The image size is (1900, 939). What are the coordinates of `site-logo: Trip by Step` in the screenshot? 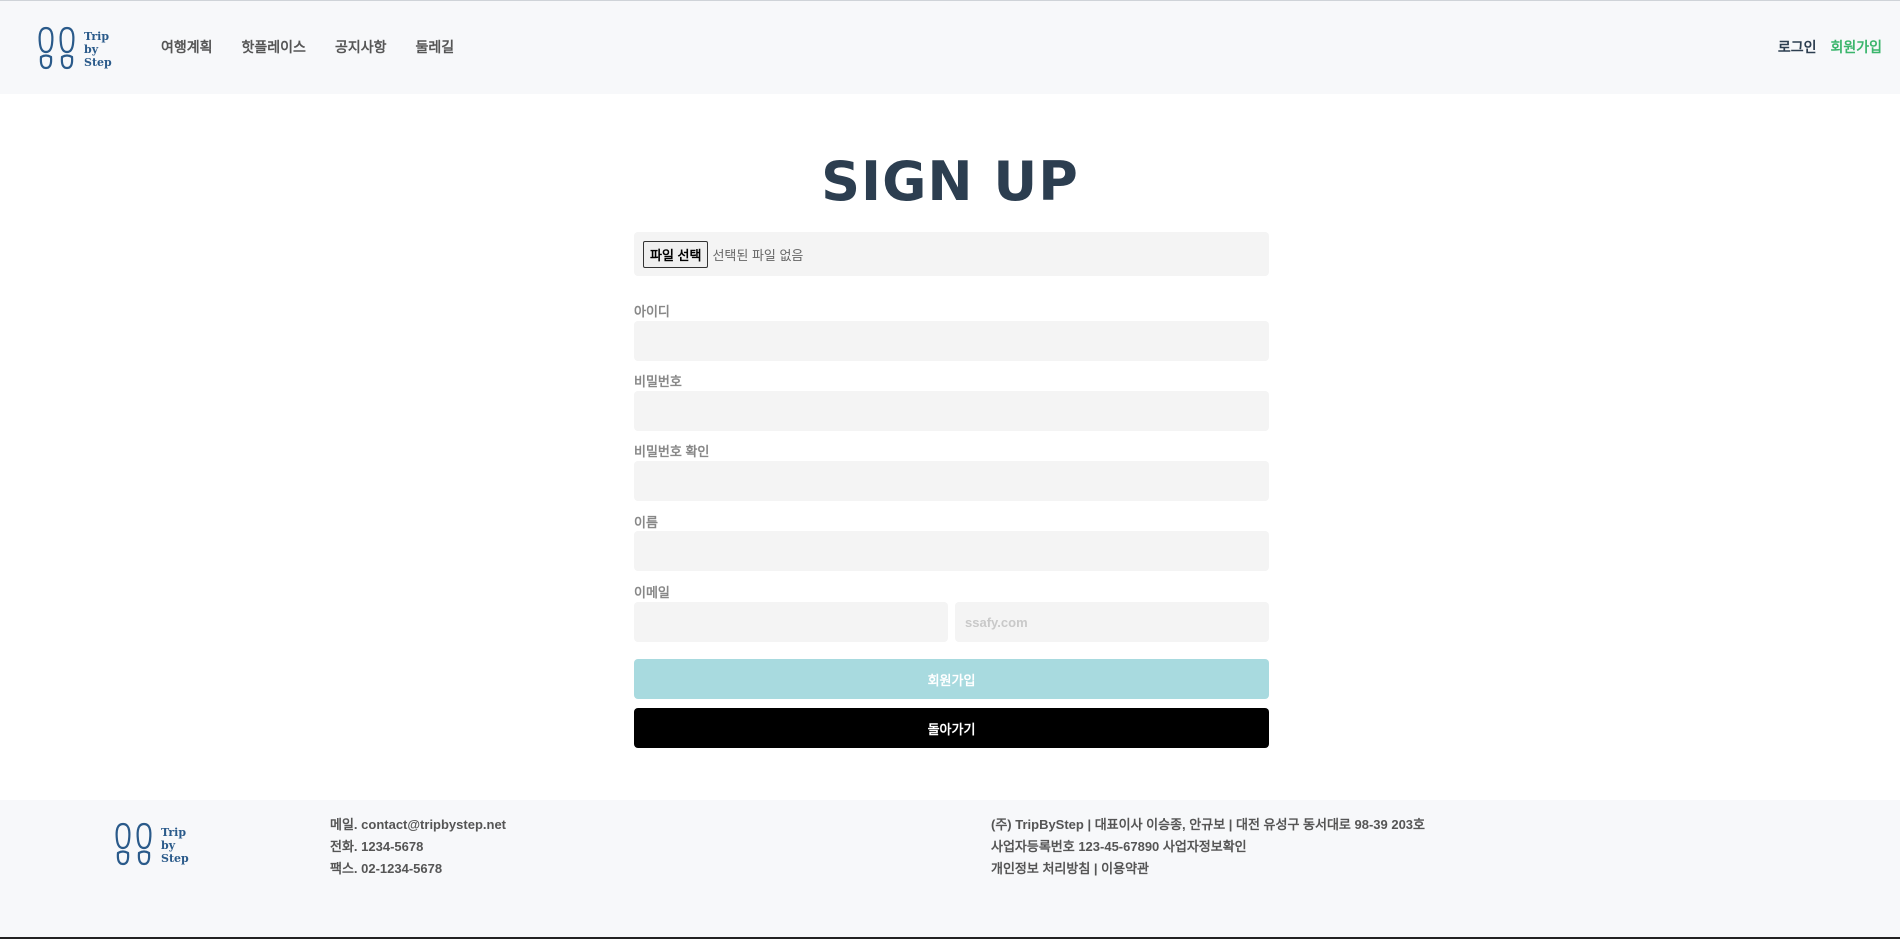 It's located at (74, 49).